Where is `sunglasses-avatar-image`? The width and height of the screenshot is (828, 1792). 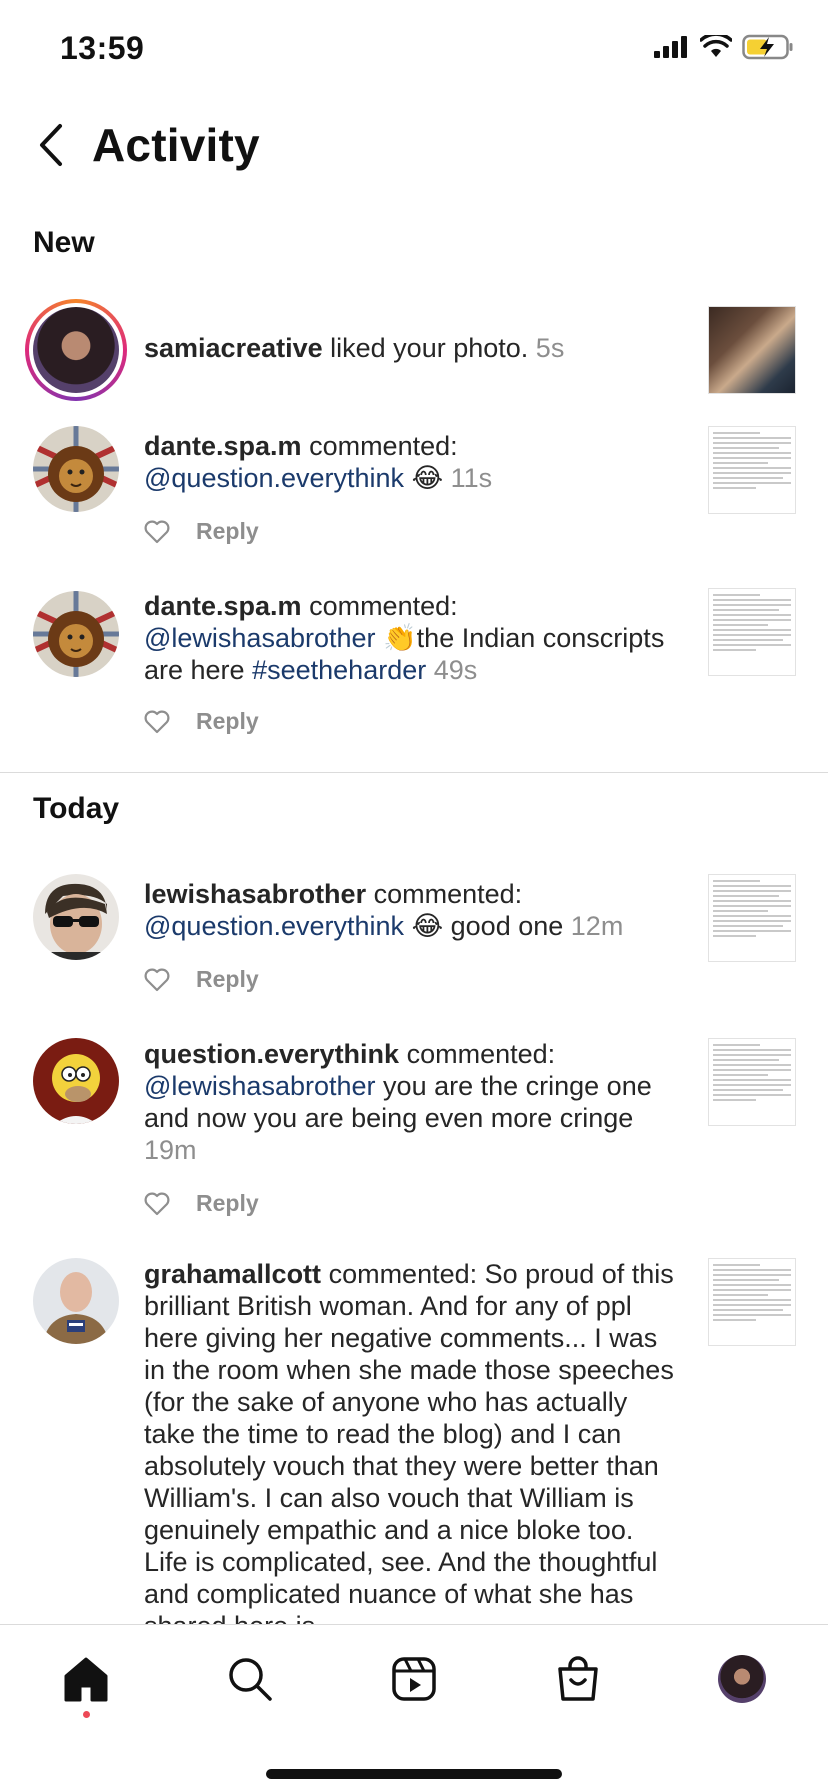 sunglasses-avatar-image is located at coordinates (76, 917).